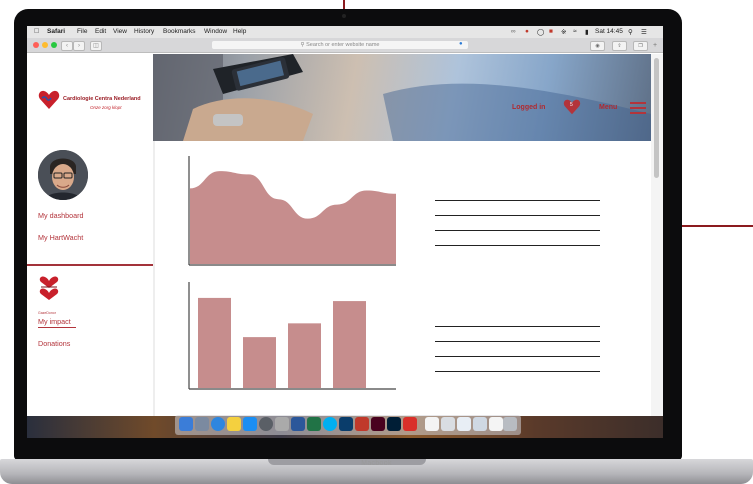 Image resolution: width=753 pixels, height=484 pixels. What do you see at coordinates (282, 424) in the screenshot?
I see `photos-icon` at bounding box center [282, 424].